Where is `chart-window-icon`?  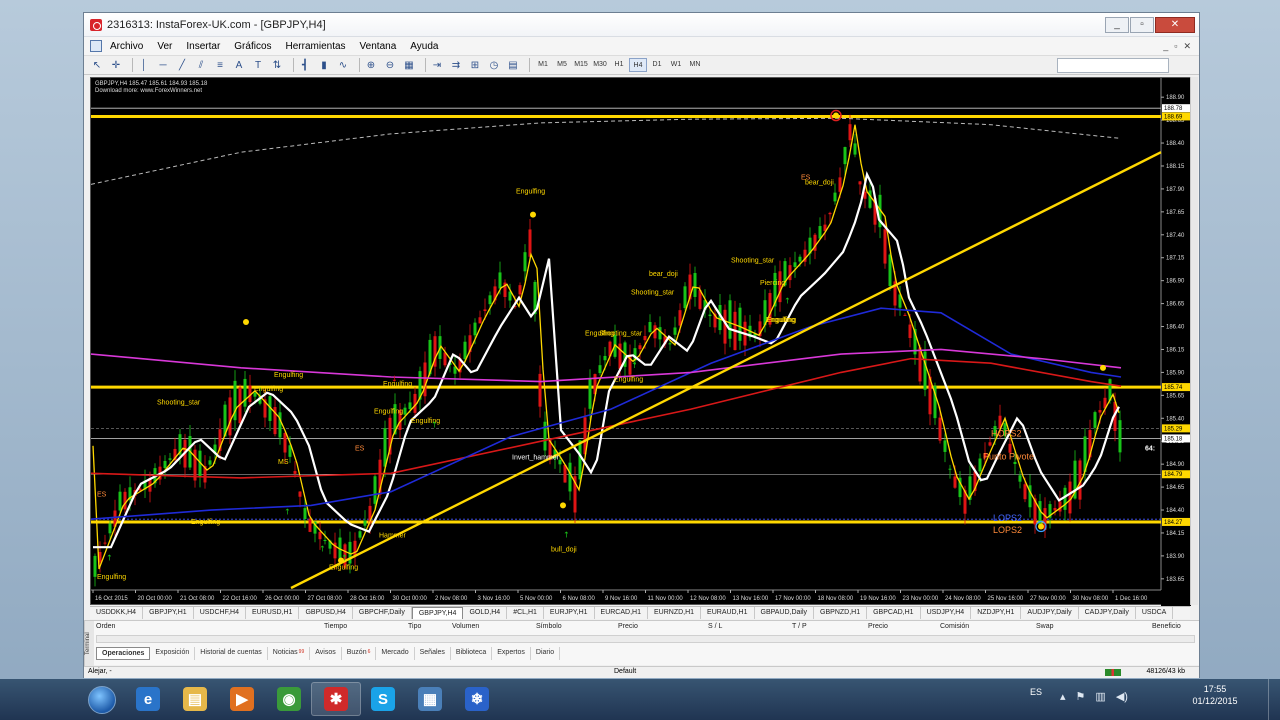 chart-window-icon is located at coordinates (96, 46).